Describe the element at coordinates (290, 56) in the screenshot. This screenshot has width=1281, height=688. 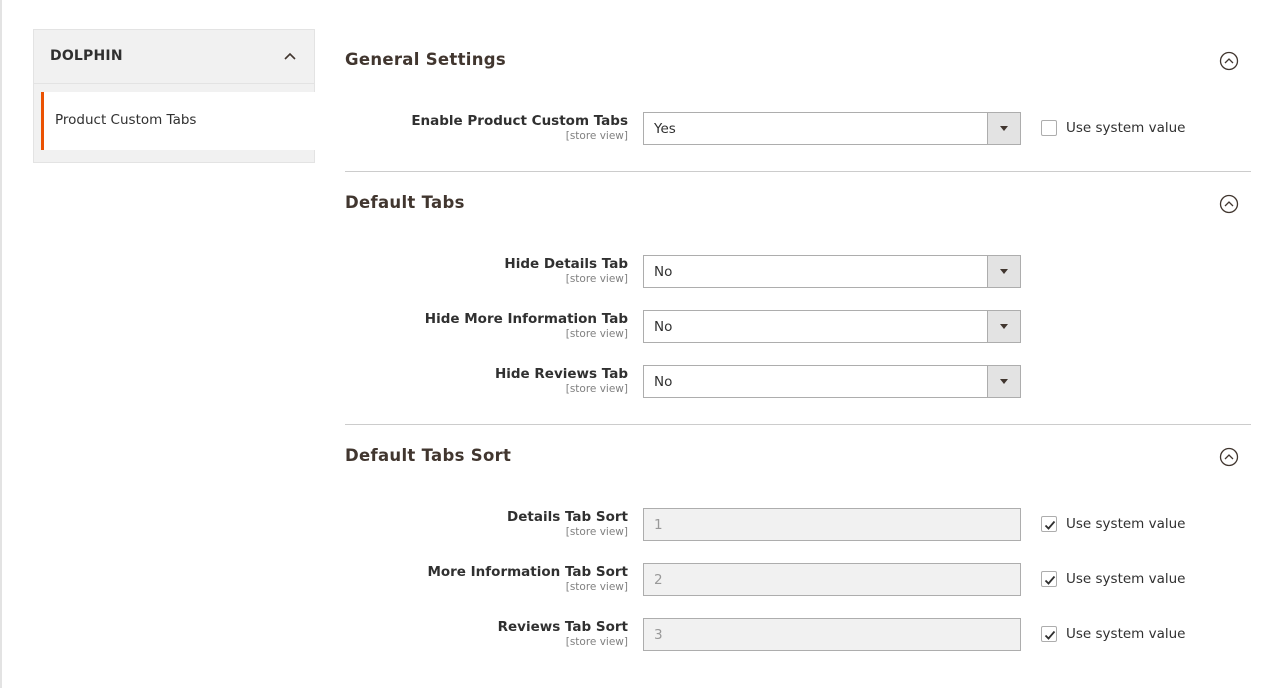
I see `chevron-up-icon` at that location.